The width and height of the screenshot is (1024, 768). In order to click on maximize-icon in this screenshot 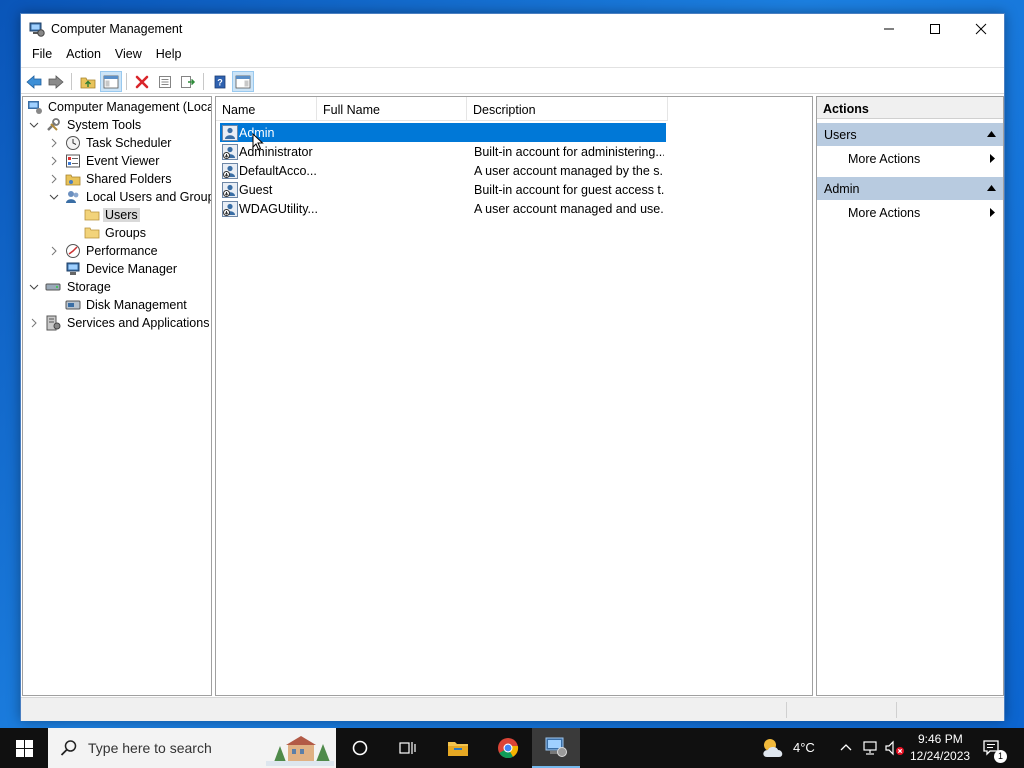, I will do `click(935, 29)`.